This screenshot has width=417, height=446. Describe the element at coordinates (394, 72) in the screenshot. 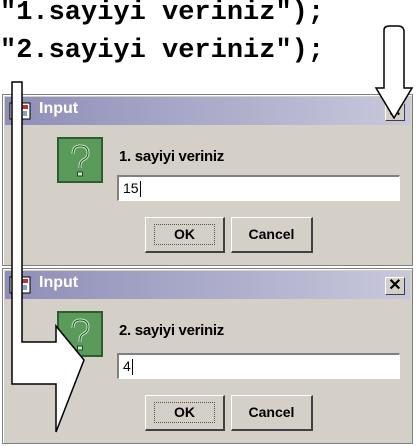

I see `arrow-line1-to-dialog1` at that location.